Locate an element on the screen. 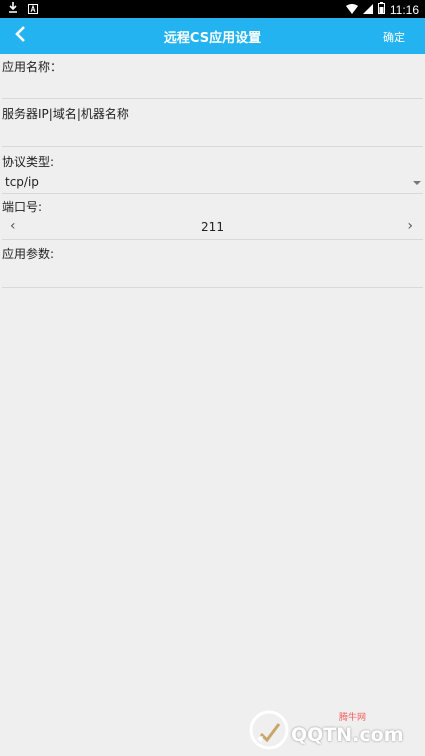  confirm-button: 确定 is located at coordinates (394, 37).